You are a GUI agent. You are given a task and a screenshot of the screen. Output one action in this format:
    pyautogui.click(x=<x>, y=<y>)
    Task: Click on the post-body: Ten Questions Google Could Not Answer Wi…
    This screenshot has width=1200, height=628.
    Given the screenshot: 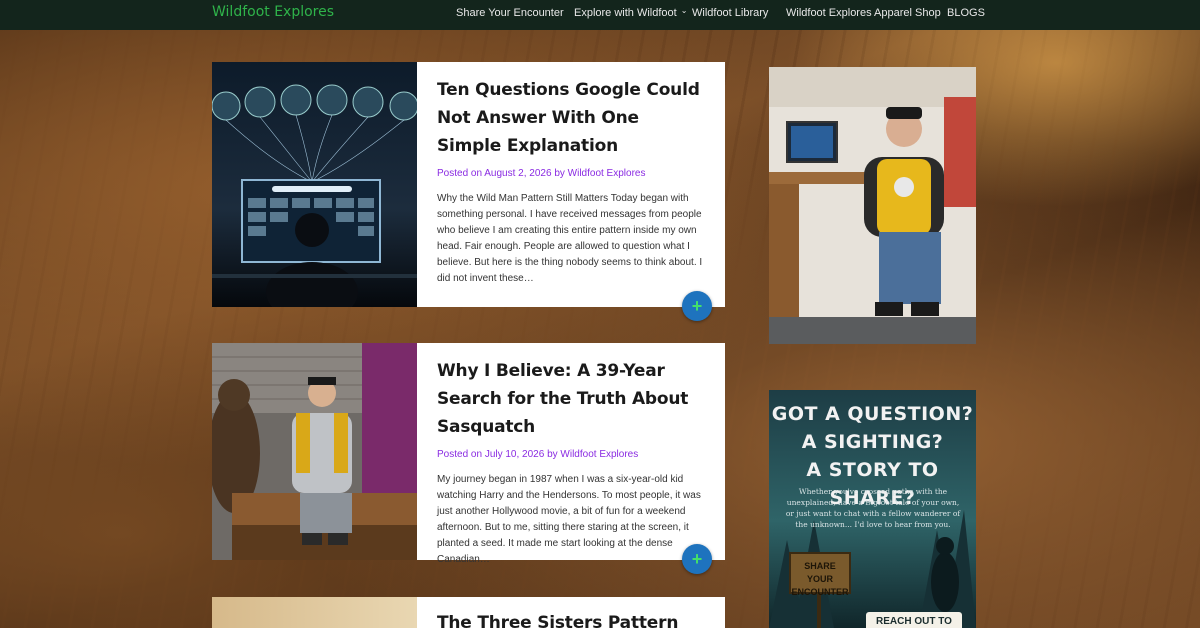 What is the action you would take?
    pyautogui.click(x=572, y=174)
    